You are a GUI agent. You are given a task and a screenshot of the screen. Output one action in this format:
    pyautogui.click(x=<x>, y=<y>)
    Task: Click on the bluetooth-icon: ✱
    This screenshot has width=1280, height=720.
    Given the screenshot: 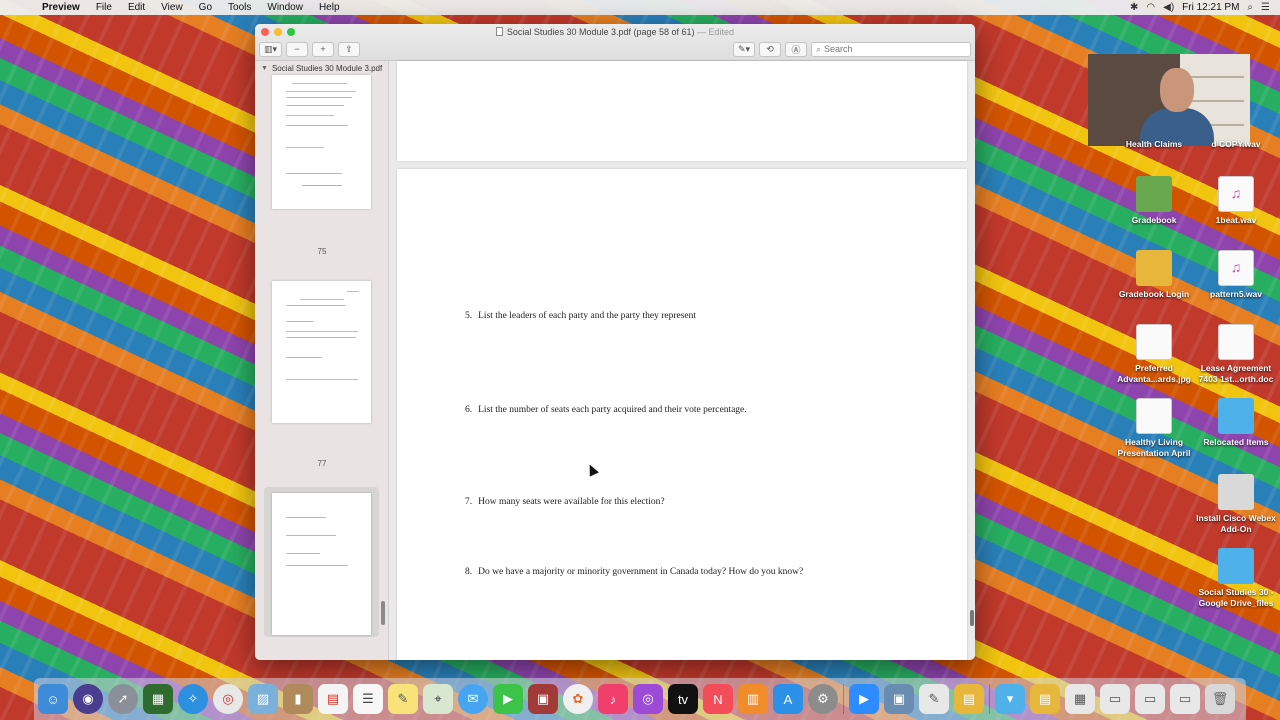 What is the action you would take?
    pyautogui.click(x=1134, y=7)
    